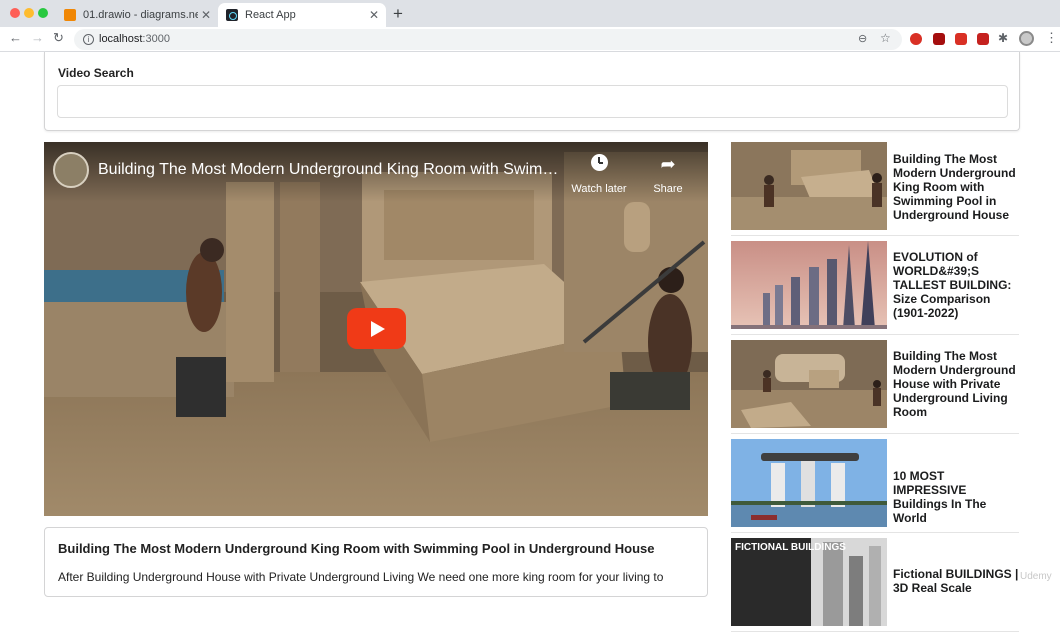 Image resolution: width=1060 pixels, height=632 pixels. Describe the element at coordinates (398, 14) in the screenshot. I see `new-tab-button: +` at that location.